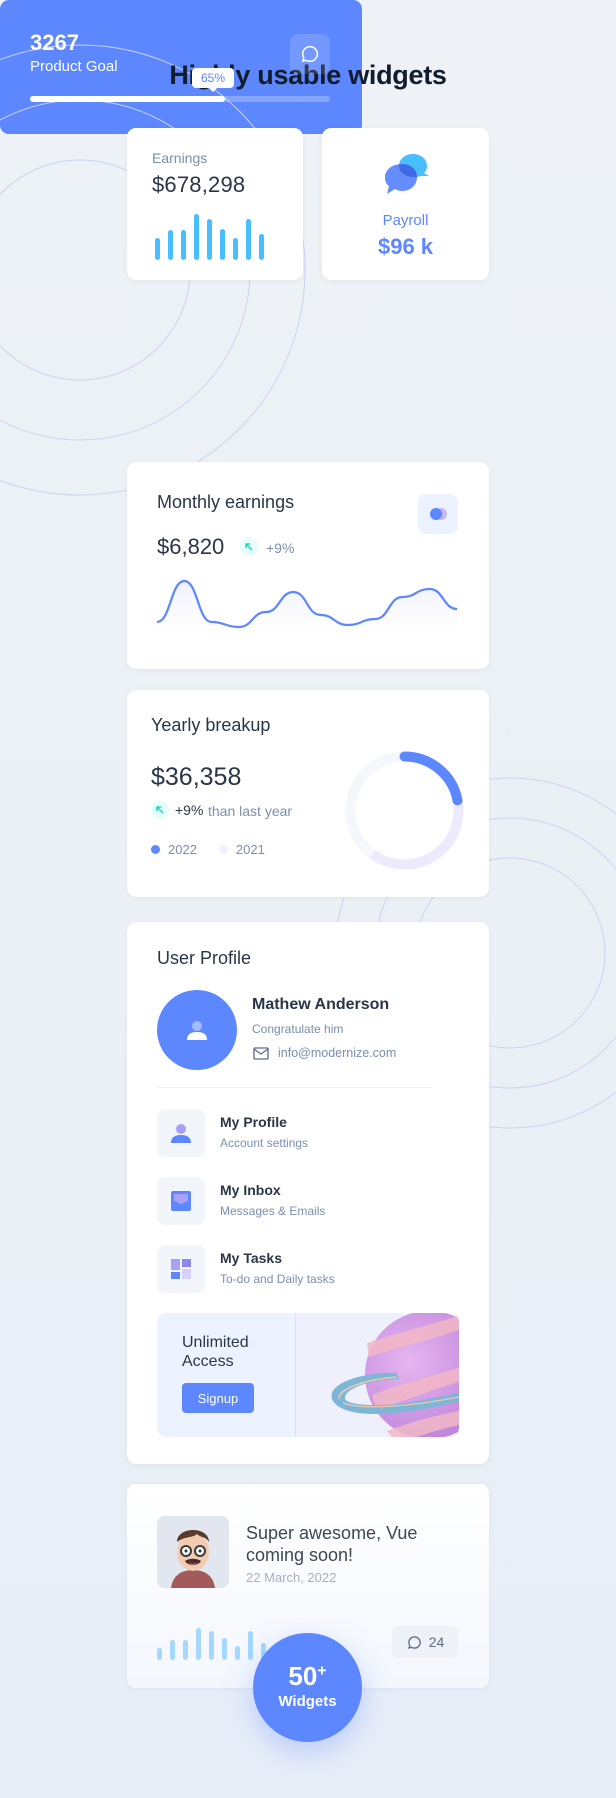 The height and width of the screenshot is (1798, 616). Describe the element at coordinates (280, 548) in the screenshot. I see `monthly-earnings-change: +9%` at that location.